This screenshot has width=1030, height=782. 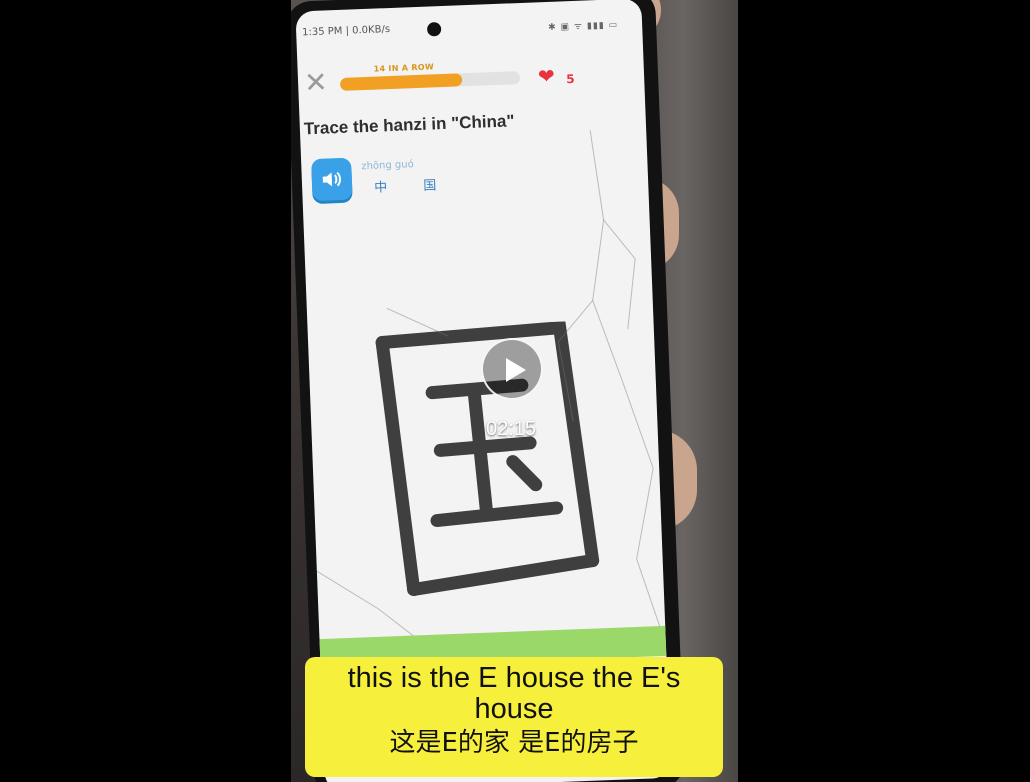 I want to click on video-duration: 02:15, so click(x=511, y=429).